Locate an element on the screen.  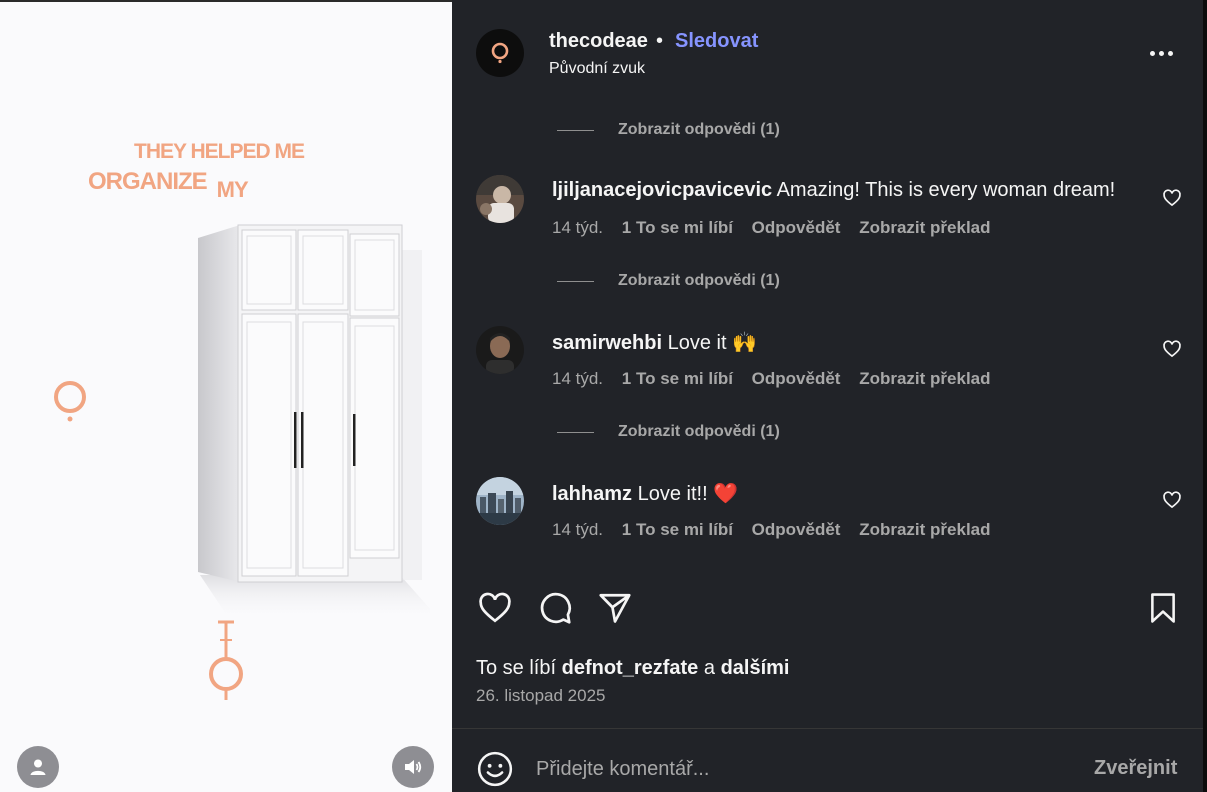
decorative-ring-key-icon is located at coordinates (226, 660).